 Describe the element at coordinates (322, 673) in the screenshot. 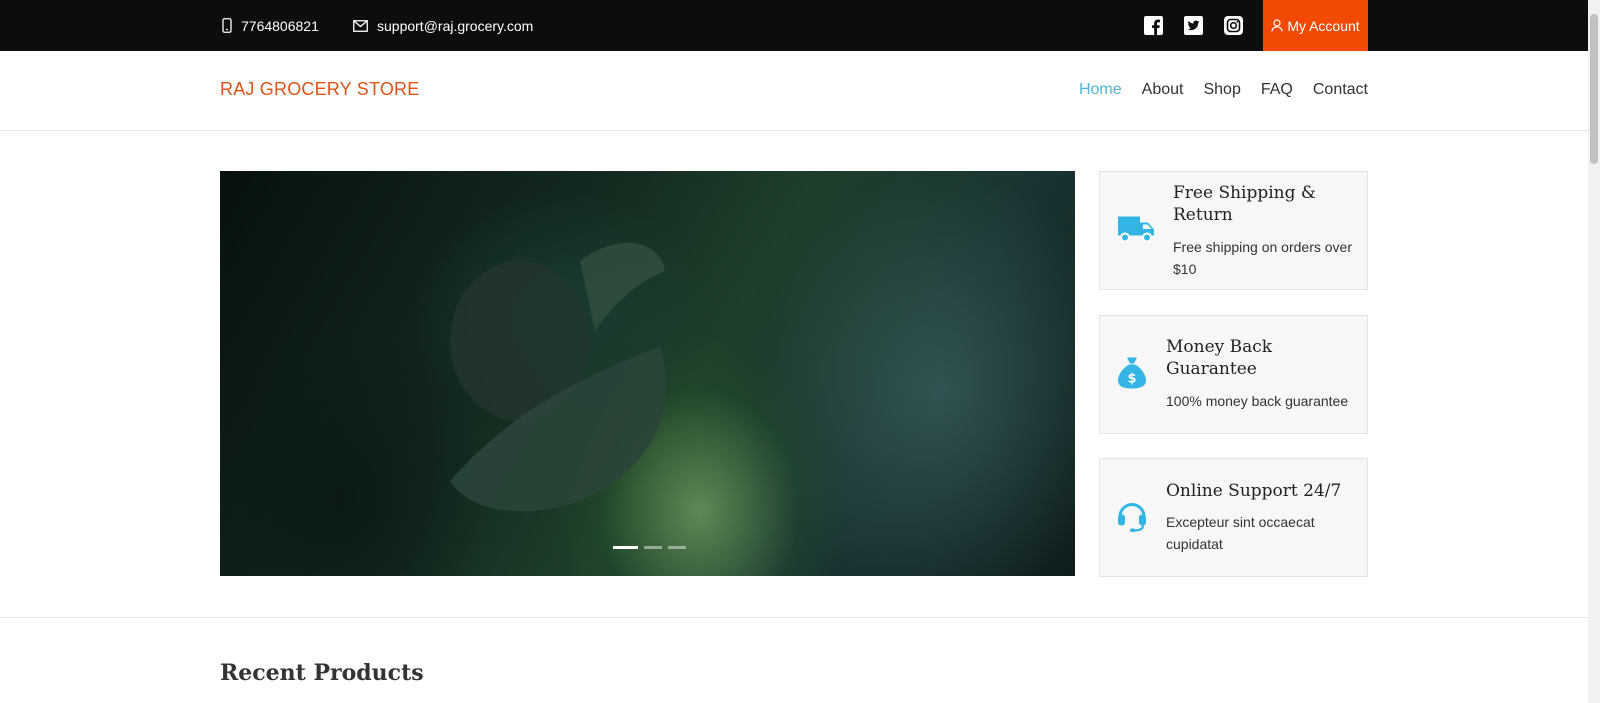

I see `recent-products-title: Recent Products` at that location.